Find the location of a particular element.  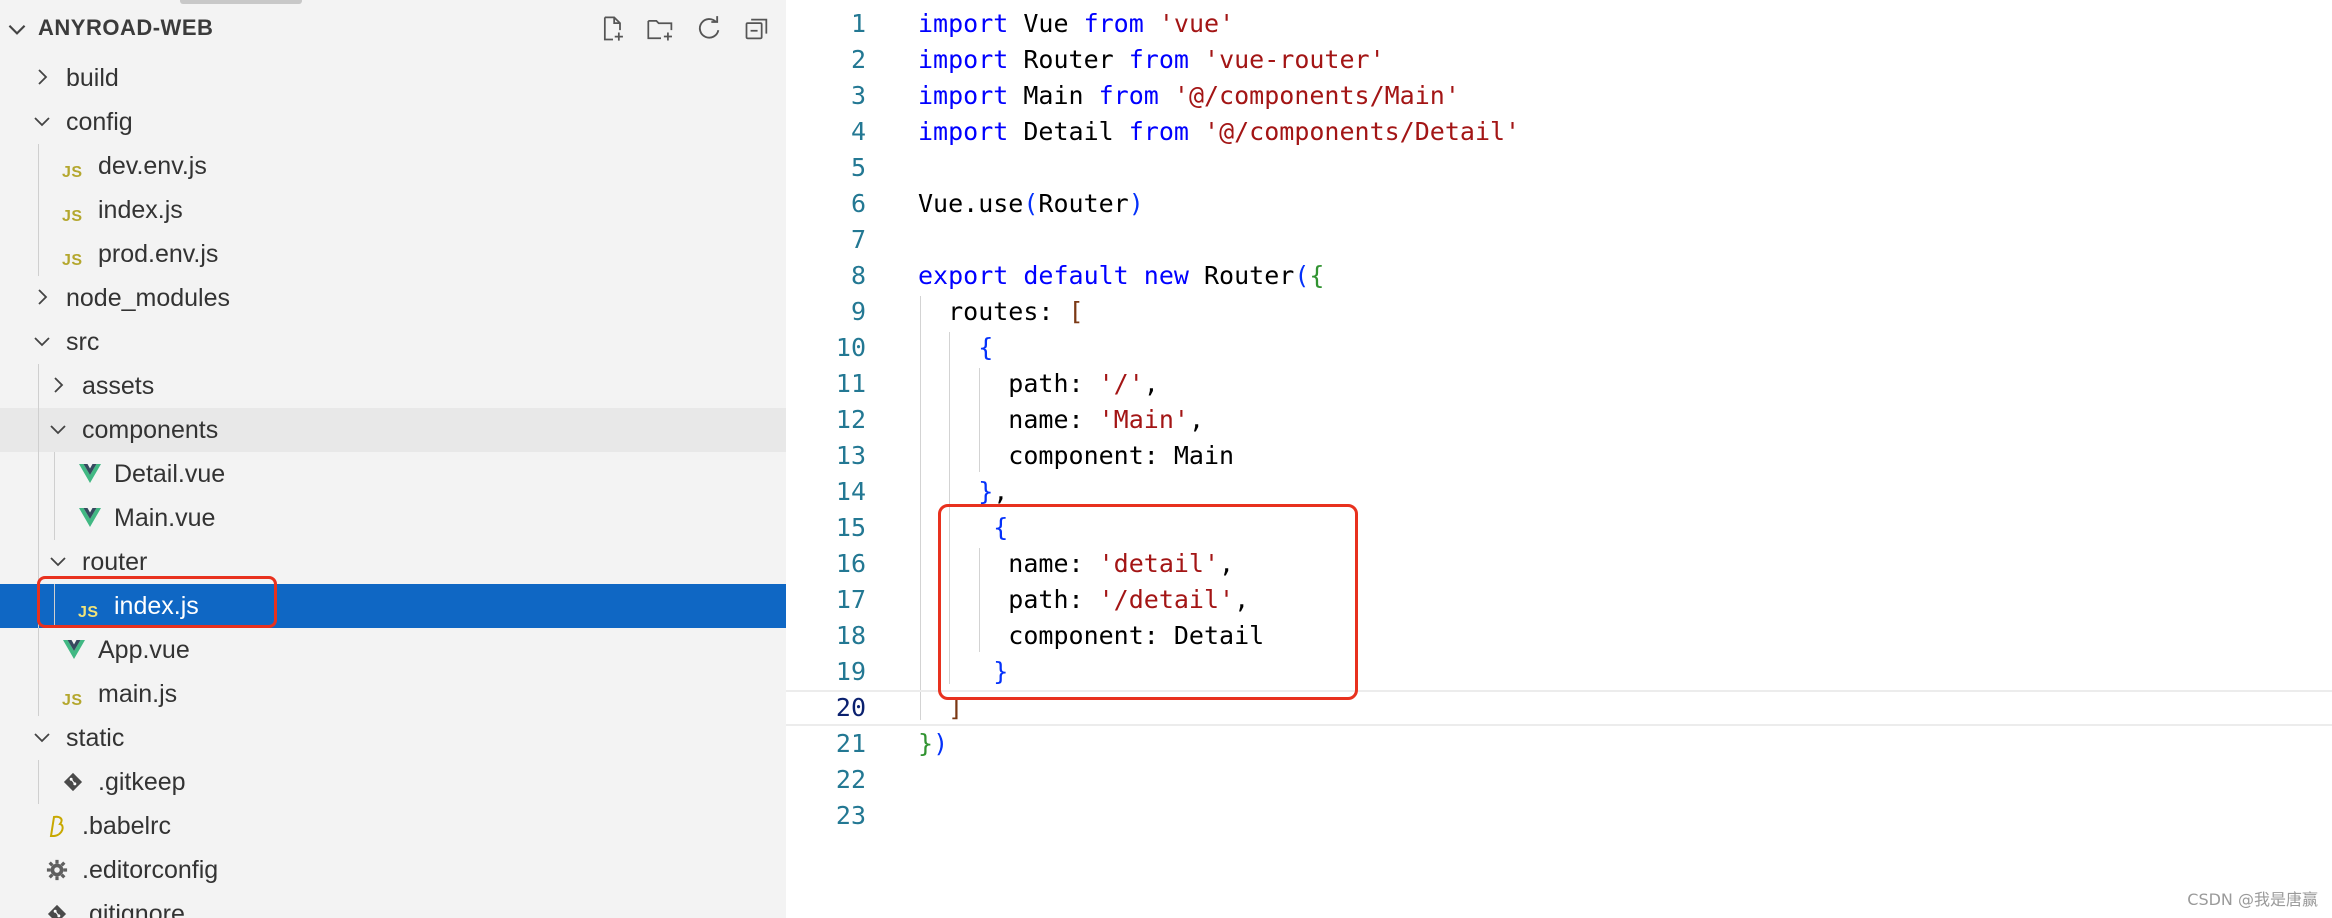

keyword-token: from is located at coordinates (1158, 131).